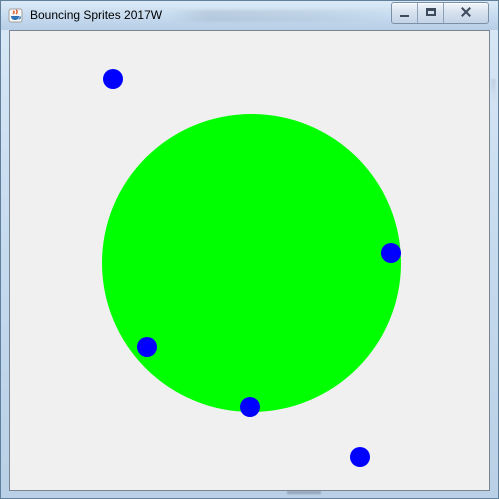 Image resolution: width=499 pixels, height=499 pixels. What do you see at coordinates (360, 457) in the screenshot?
I see `blue-sprite-bottom-right` at bounding box center [360, 457].